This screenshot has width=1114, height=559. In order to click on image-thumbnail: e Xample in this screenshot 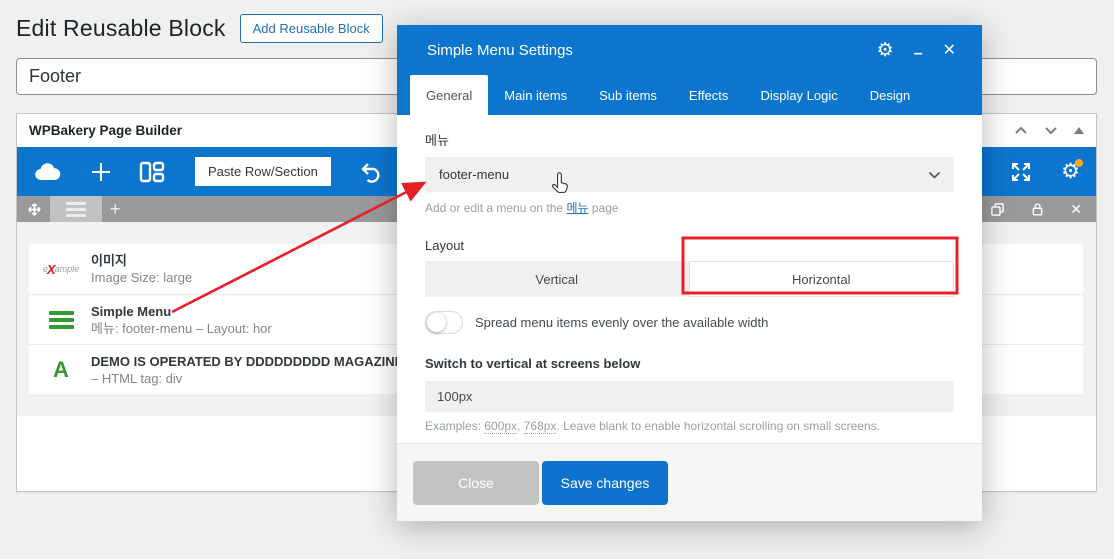, I will do `click(61, 269)`.